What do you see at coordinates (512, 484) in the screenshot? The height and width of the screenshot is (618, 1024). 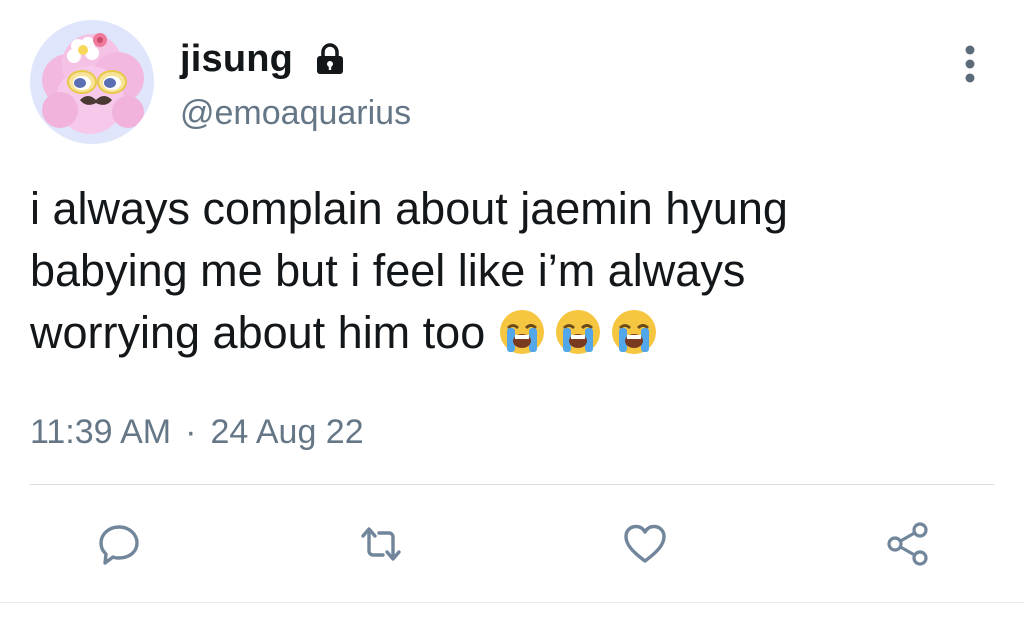 I see `divider` at bounding box center [512, 484].